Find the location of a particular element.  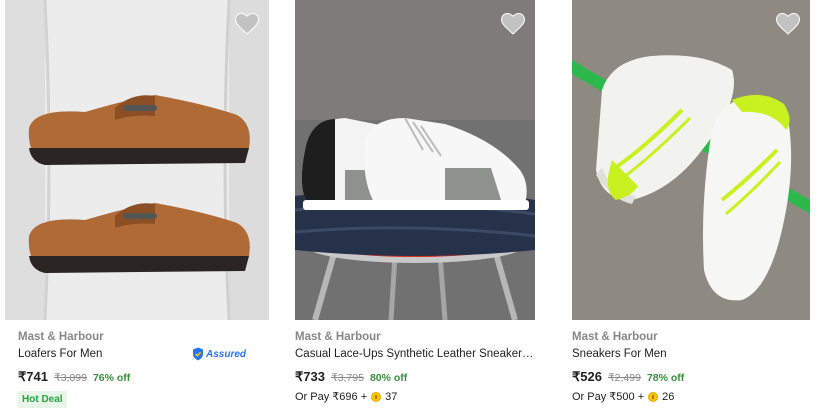

assured-shield-icon is located at coordinates (198, 354).